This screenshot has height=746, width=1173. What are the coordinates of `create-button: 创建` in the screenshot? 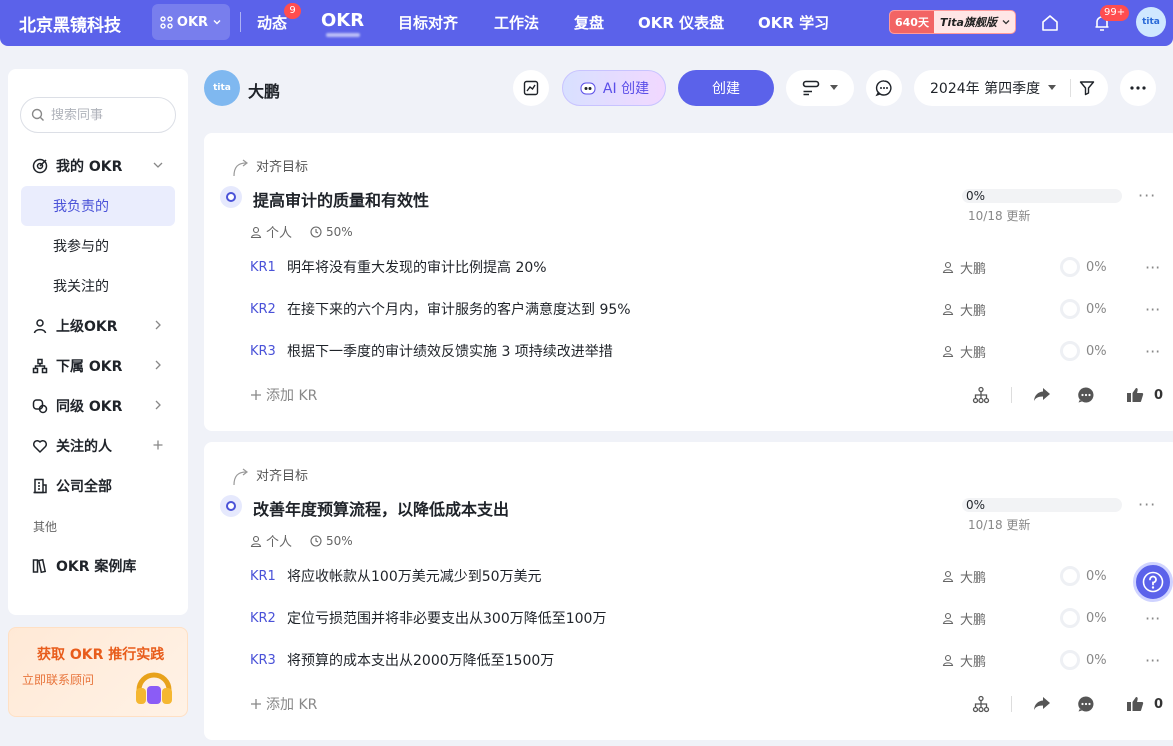 It's located at (726, 88).